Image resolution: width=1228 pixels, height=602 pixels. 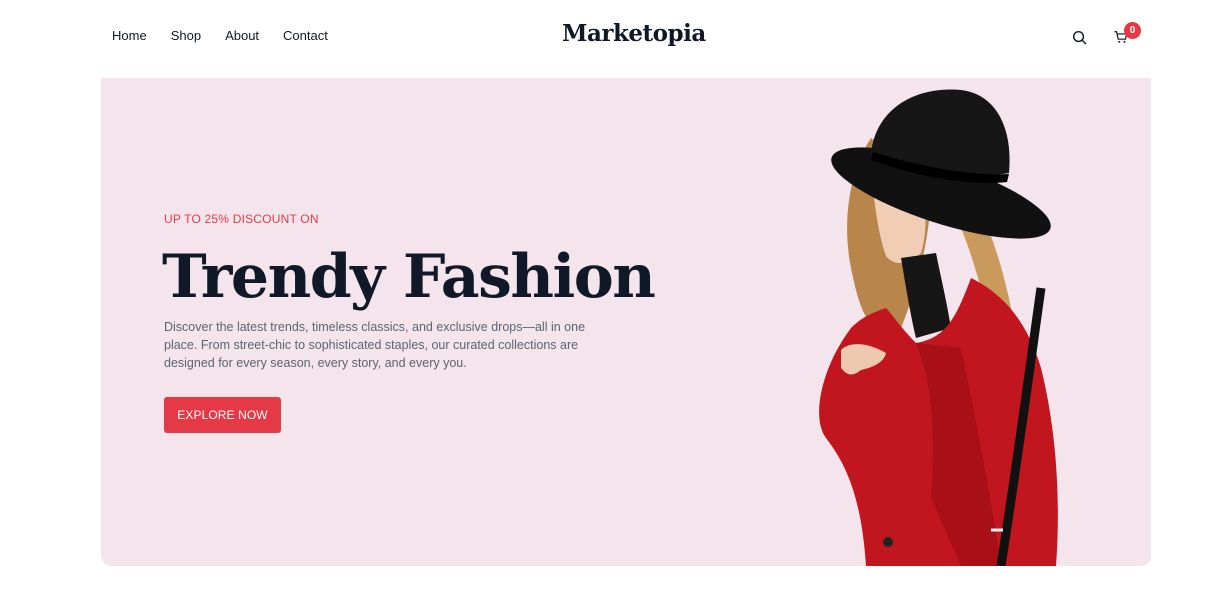 I want to click on site-logo: Marketopia, so click(x=634, y=33).